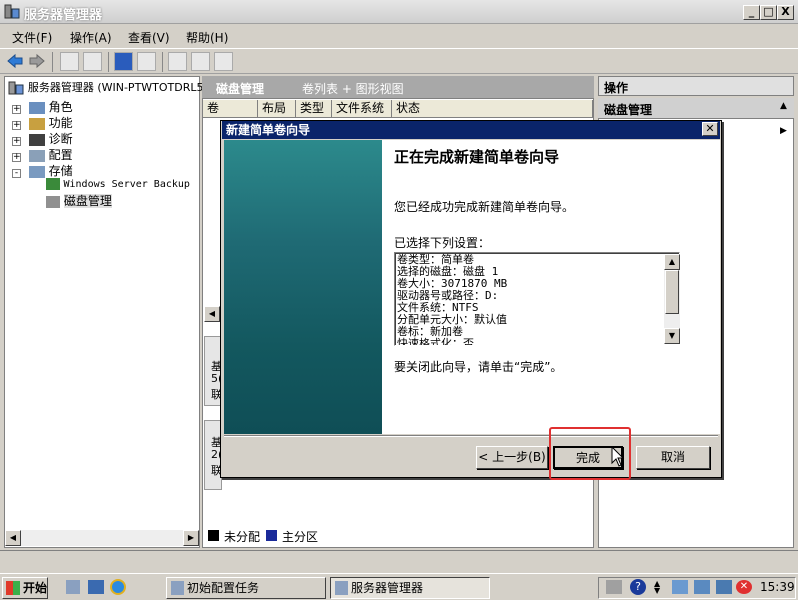 The image size is (798, 600). Describe the element at coordinates (60, 123) in the screenshot. I see `tree-item-label: 功能` at that location.